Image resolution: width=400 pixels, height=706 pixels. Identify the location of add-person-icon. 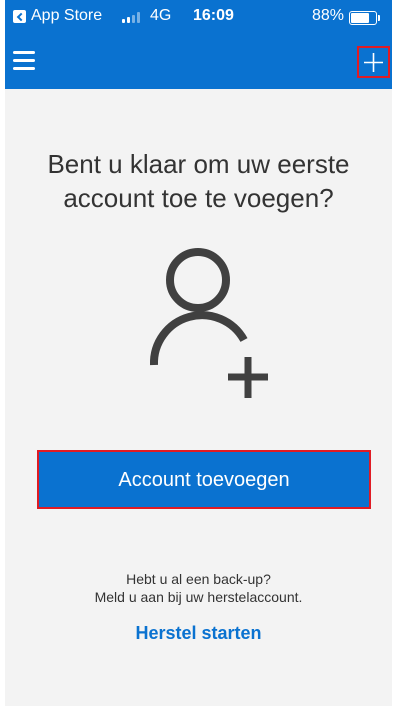
(208, 323).